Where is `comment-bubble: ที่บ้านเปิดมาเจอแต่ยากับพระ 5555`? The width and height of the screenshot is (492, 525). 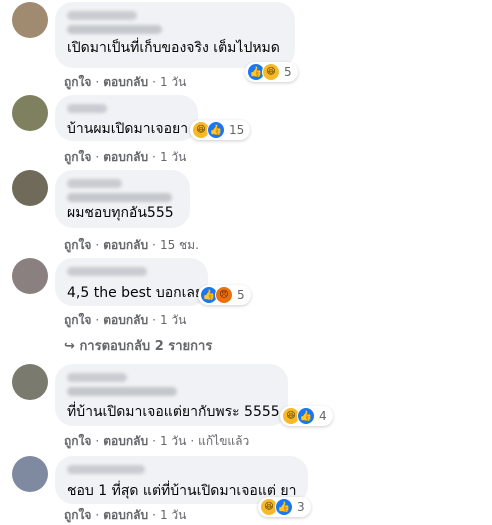 comment-bubble: ที่บ้านเปิดมาเจอแต่ยากับพระ 5555 is located at coordinates (171, 395).